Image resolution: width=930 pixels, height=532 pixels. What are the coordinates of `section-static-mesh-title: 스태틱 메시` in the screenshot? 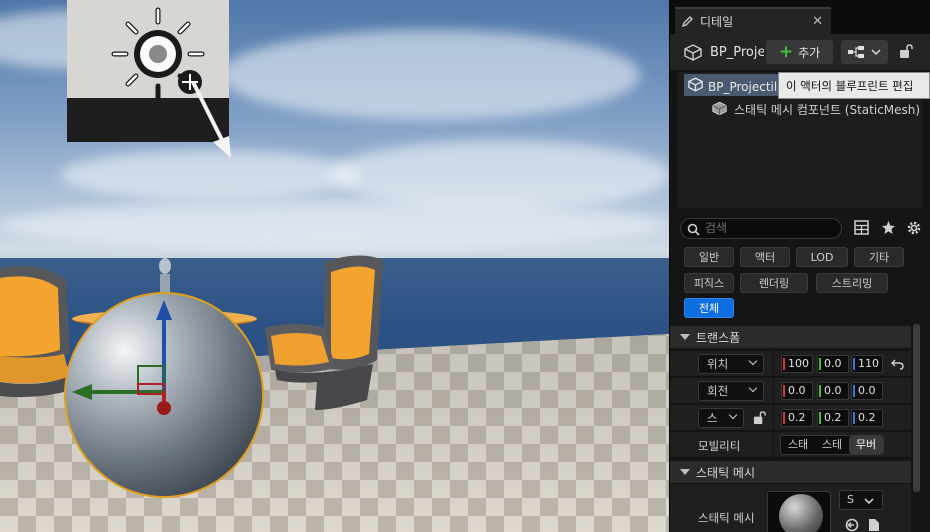 It's located at (726, 472).